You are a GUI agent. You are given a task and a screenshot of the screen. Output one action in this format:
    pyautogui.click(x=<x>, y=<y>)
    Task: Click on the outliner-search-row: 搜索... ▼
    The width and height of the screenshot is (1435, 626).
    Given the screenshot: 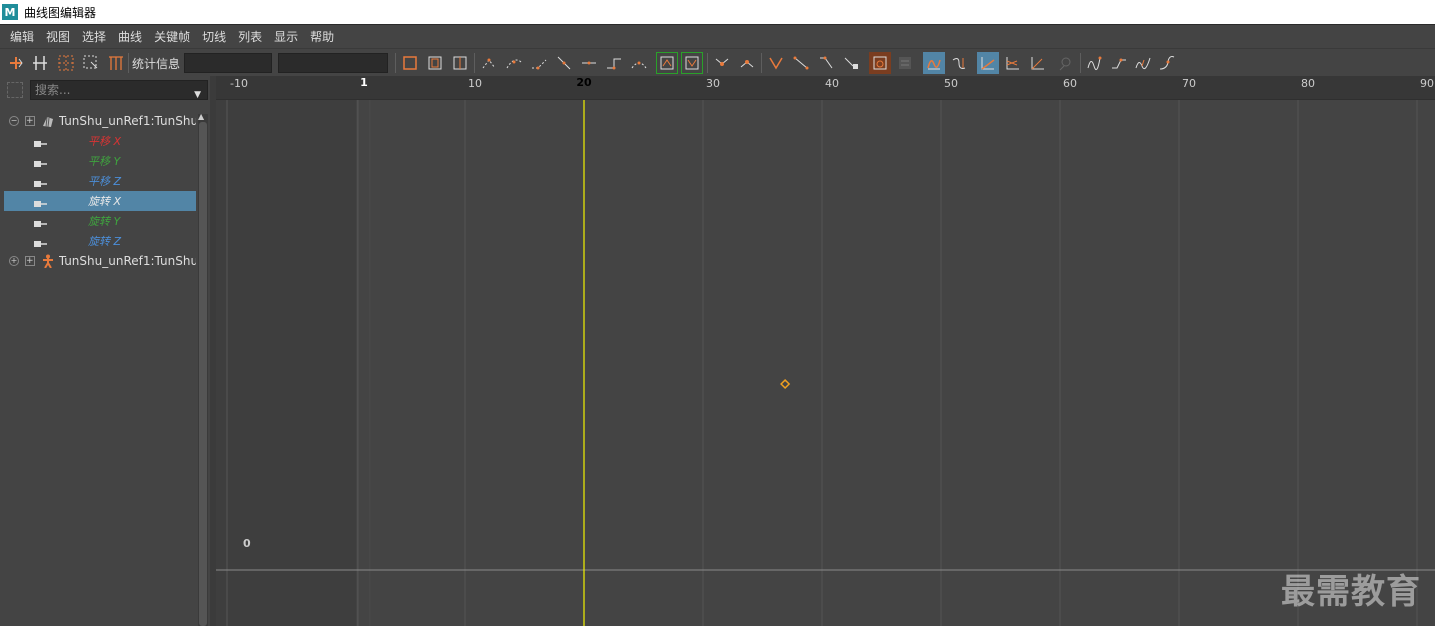 What is the action you would take?
    pyautogui.click(x=107, y=90)
    